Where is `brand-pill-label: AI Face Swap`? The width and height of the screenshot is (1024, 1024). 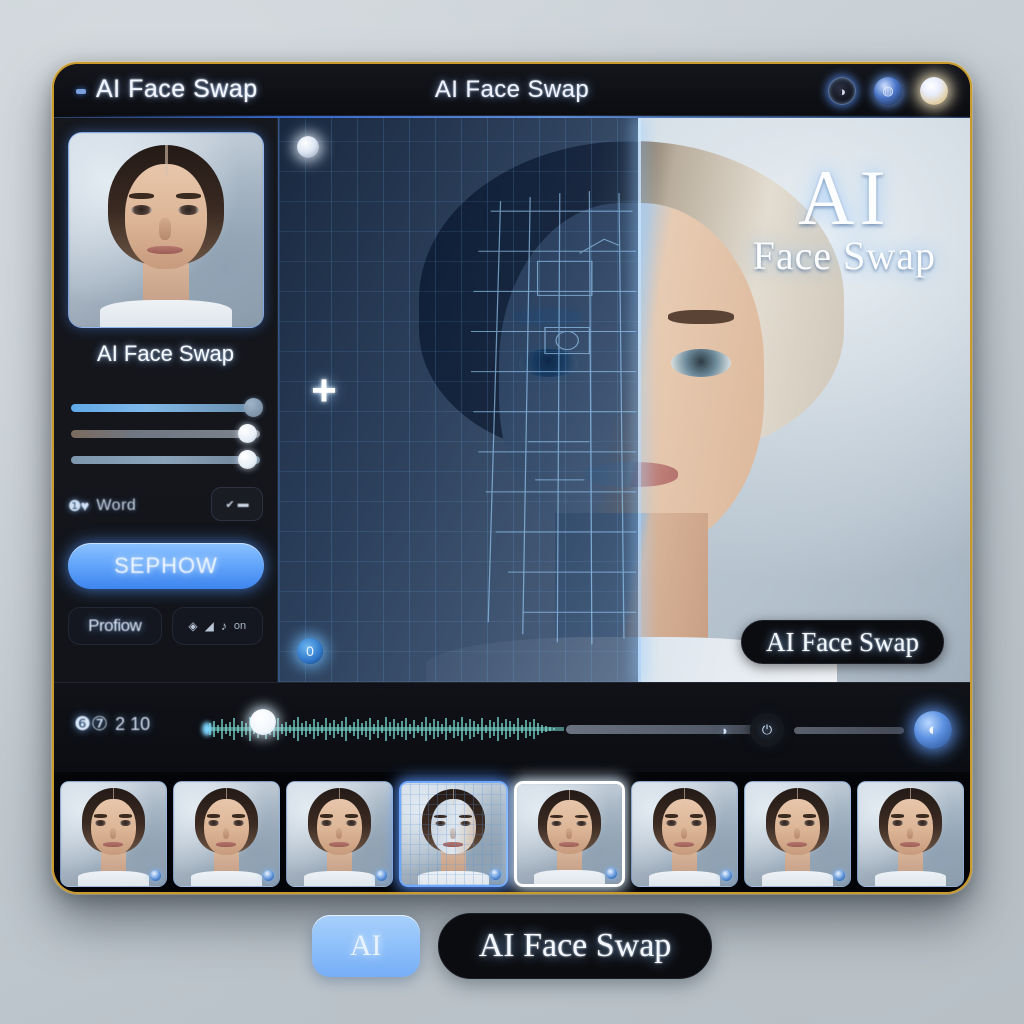 brand-pill-label: AI Face Swap is located at coordinates (575, 945).